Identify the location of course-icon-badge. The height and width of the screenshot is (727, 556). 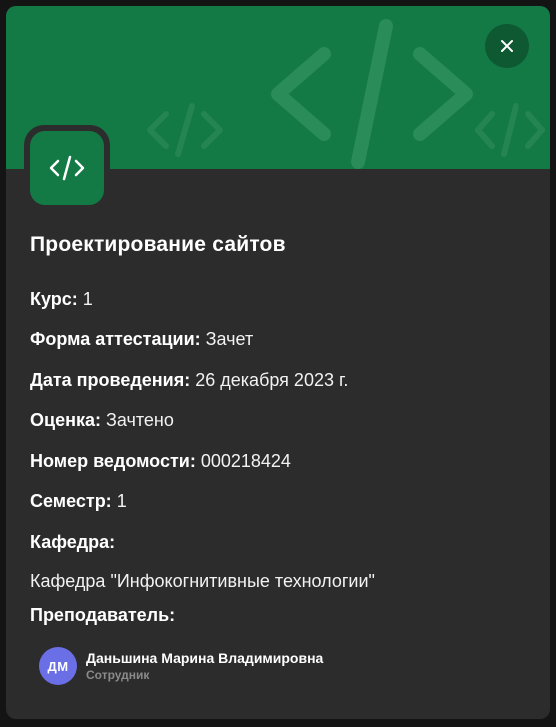
(67, 168).